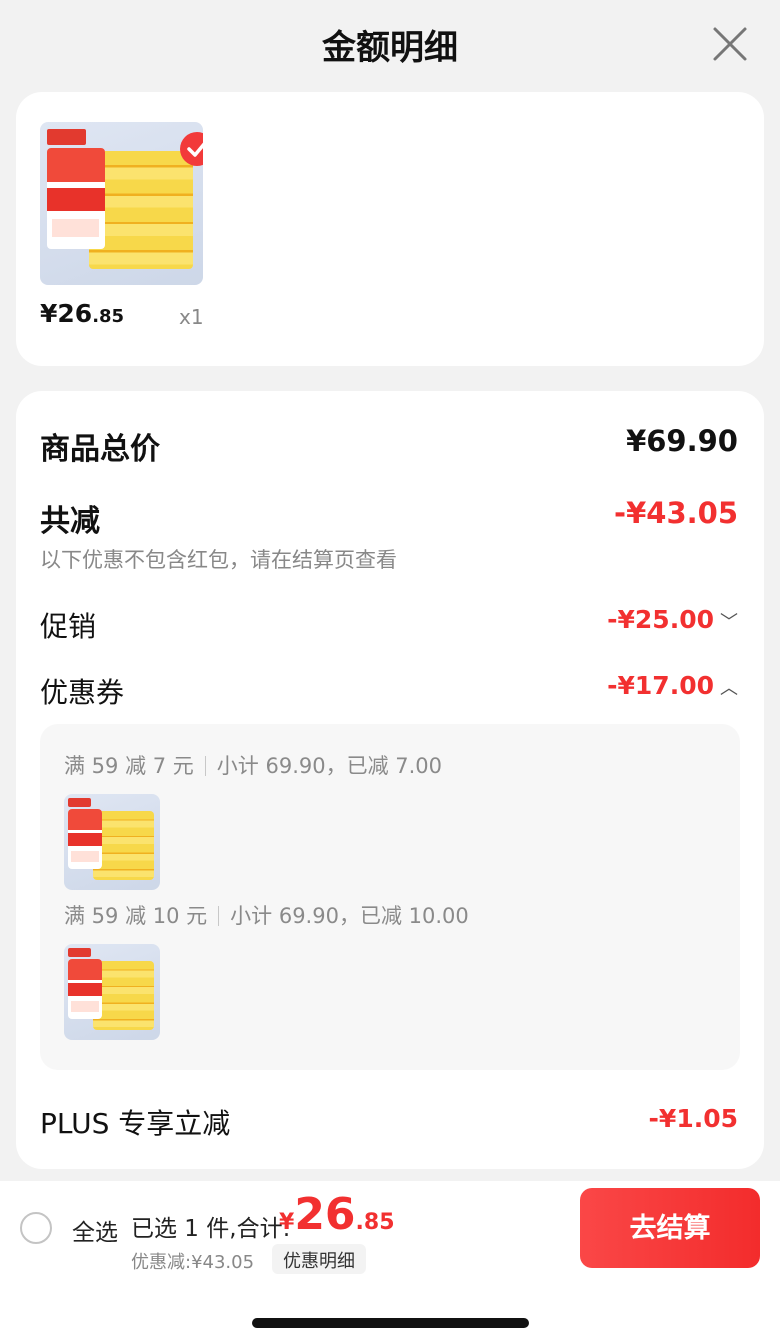 This screenshot has height=1344, width=780. What do you see at coordinates (95, 1230) in the screenshot?
I see `select-all-label: 全选` at bounding box center [95, 1230].